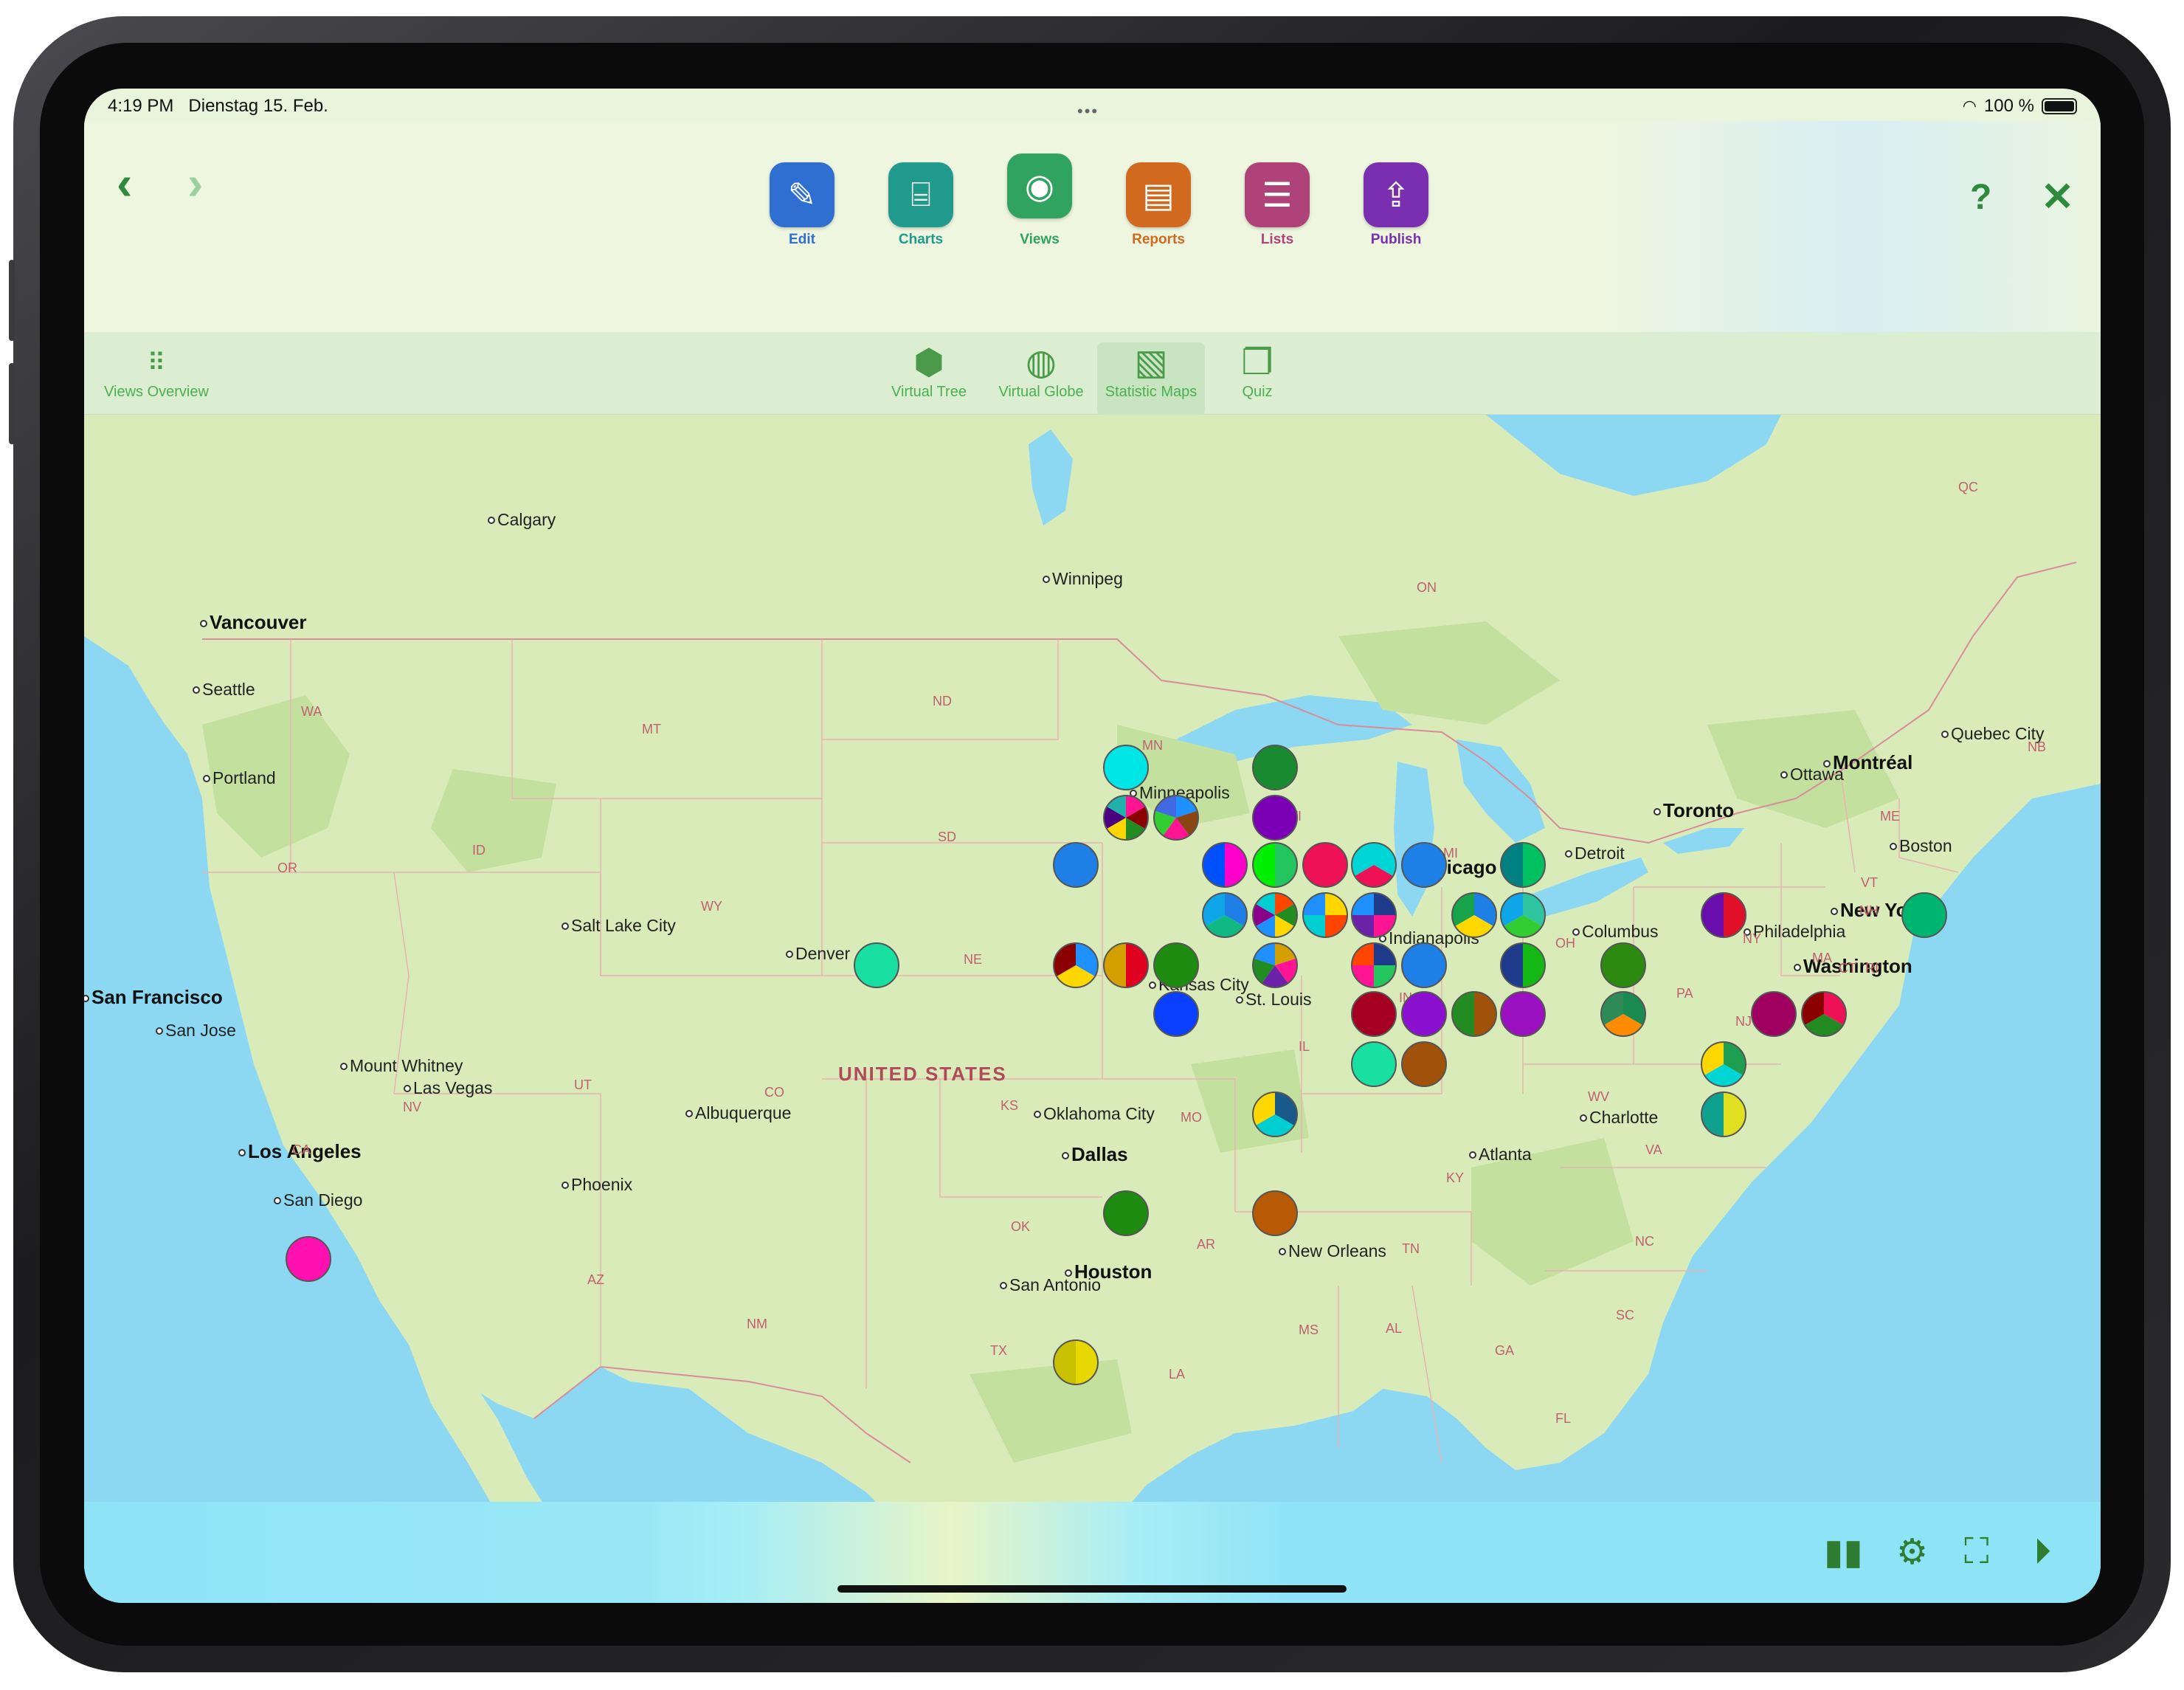 The height and width of the screenshot is (1690, 2184). What do you see at coordinates (1912, 1552) in the screenshot?
I see `gear-icon: ⚙` at bounding box center [1912, 1552].